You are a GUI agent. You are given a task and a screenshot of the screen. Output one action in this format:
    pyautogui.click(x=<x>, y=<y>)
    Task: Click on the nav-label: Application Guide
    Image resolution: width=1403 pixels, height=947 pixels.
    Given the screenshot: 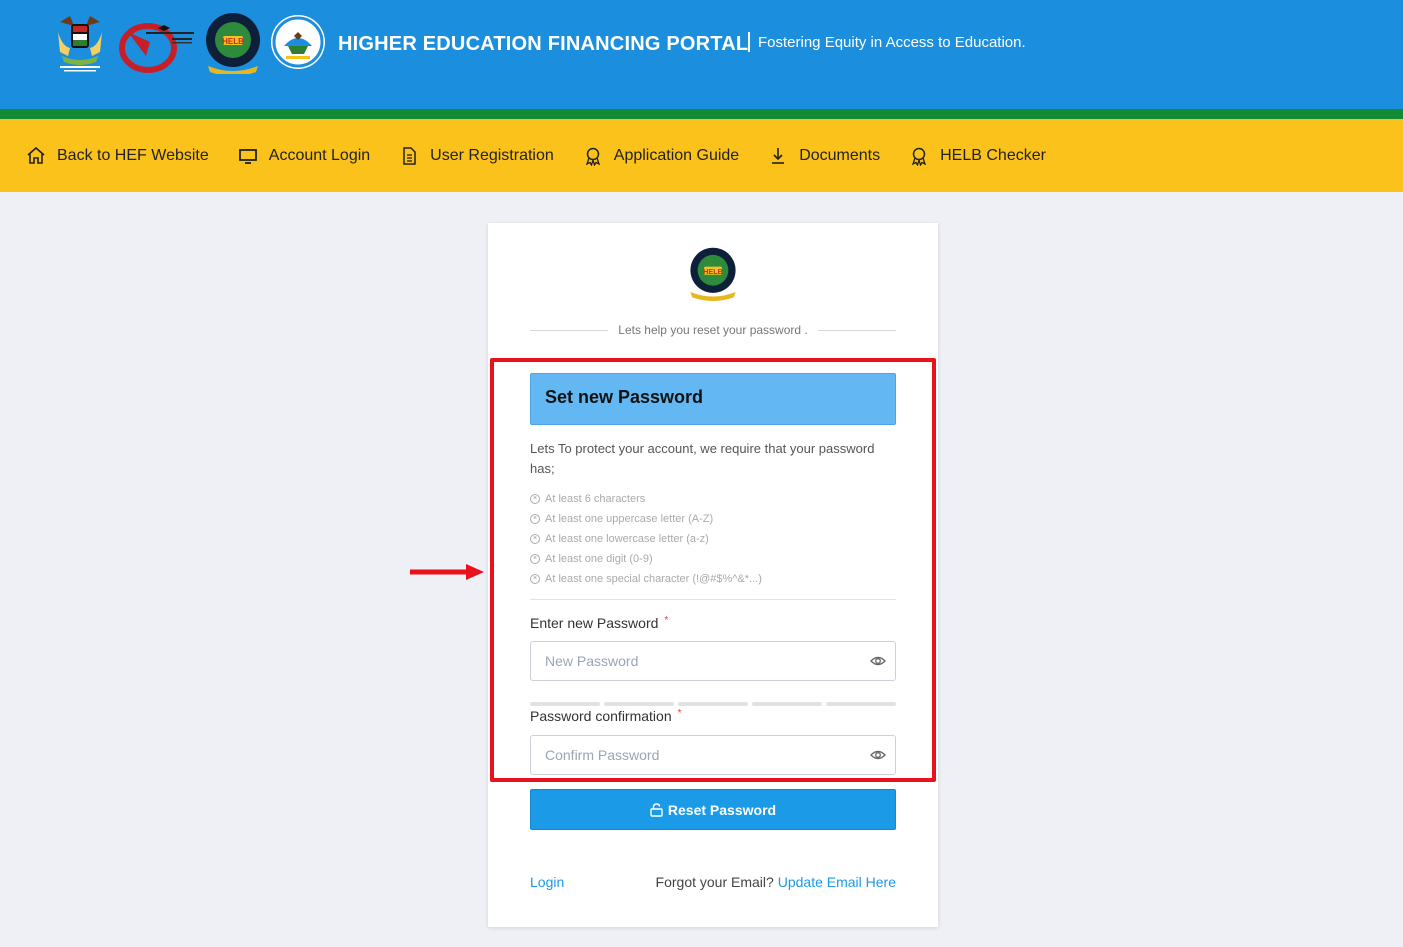 What is the action you would take?
    pyautogui.click(x=676, y=155)
    